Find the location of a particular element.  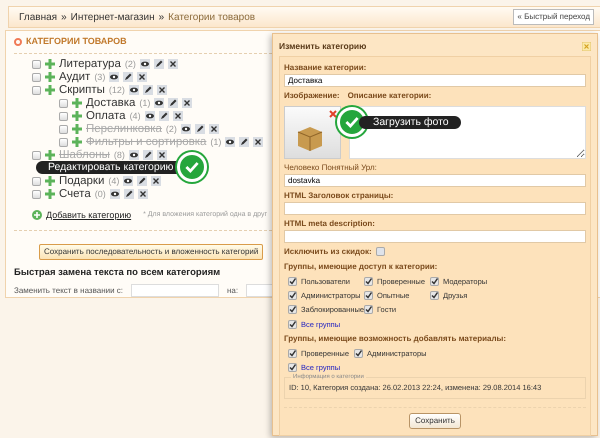

exclude-label: Исключить из скидок: is located at coordinates (328, 252).